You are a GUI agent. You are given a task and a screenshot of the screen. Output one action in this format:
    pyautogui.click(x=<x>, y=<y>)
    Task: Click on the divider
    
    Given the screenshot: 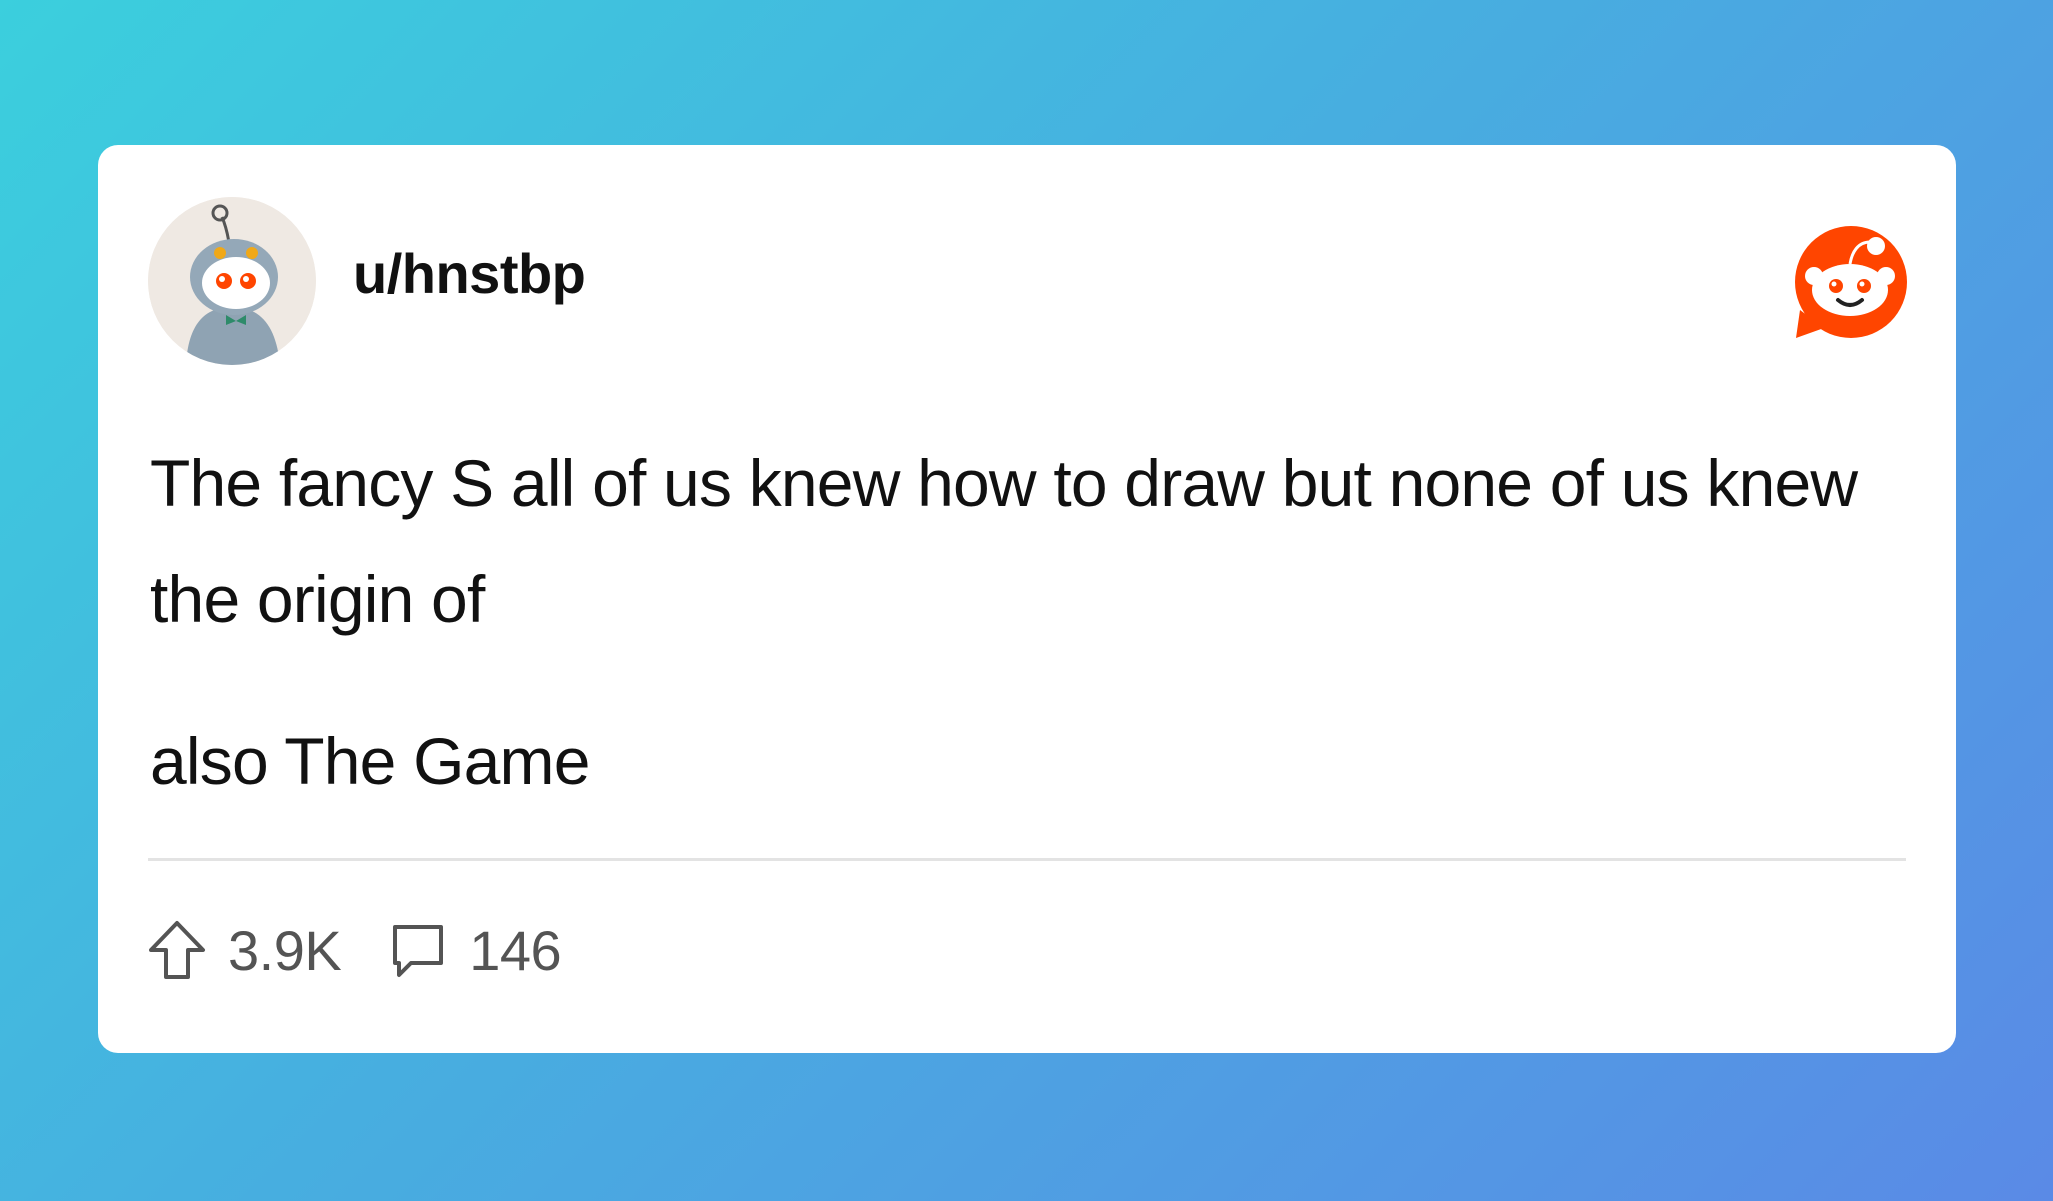 What is the action you would take?
    pyautogui.click(x=1027, y=859)
    